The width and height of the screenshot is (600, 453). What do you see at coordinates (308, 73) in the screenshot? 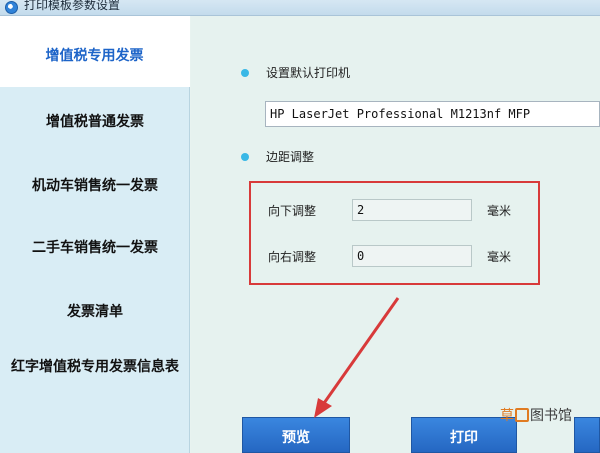
I see `default-printer-label: 设置默认打印机` at bounding box center [308, 73].